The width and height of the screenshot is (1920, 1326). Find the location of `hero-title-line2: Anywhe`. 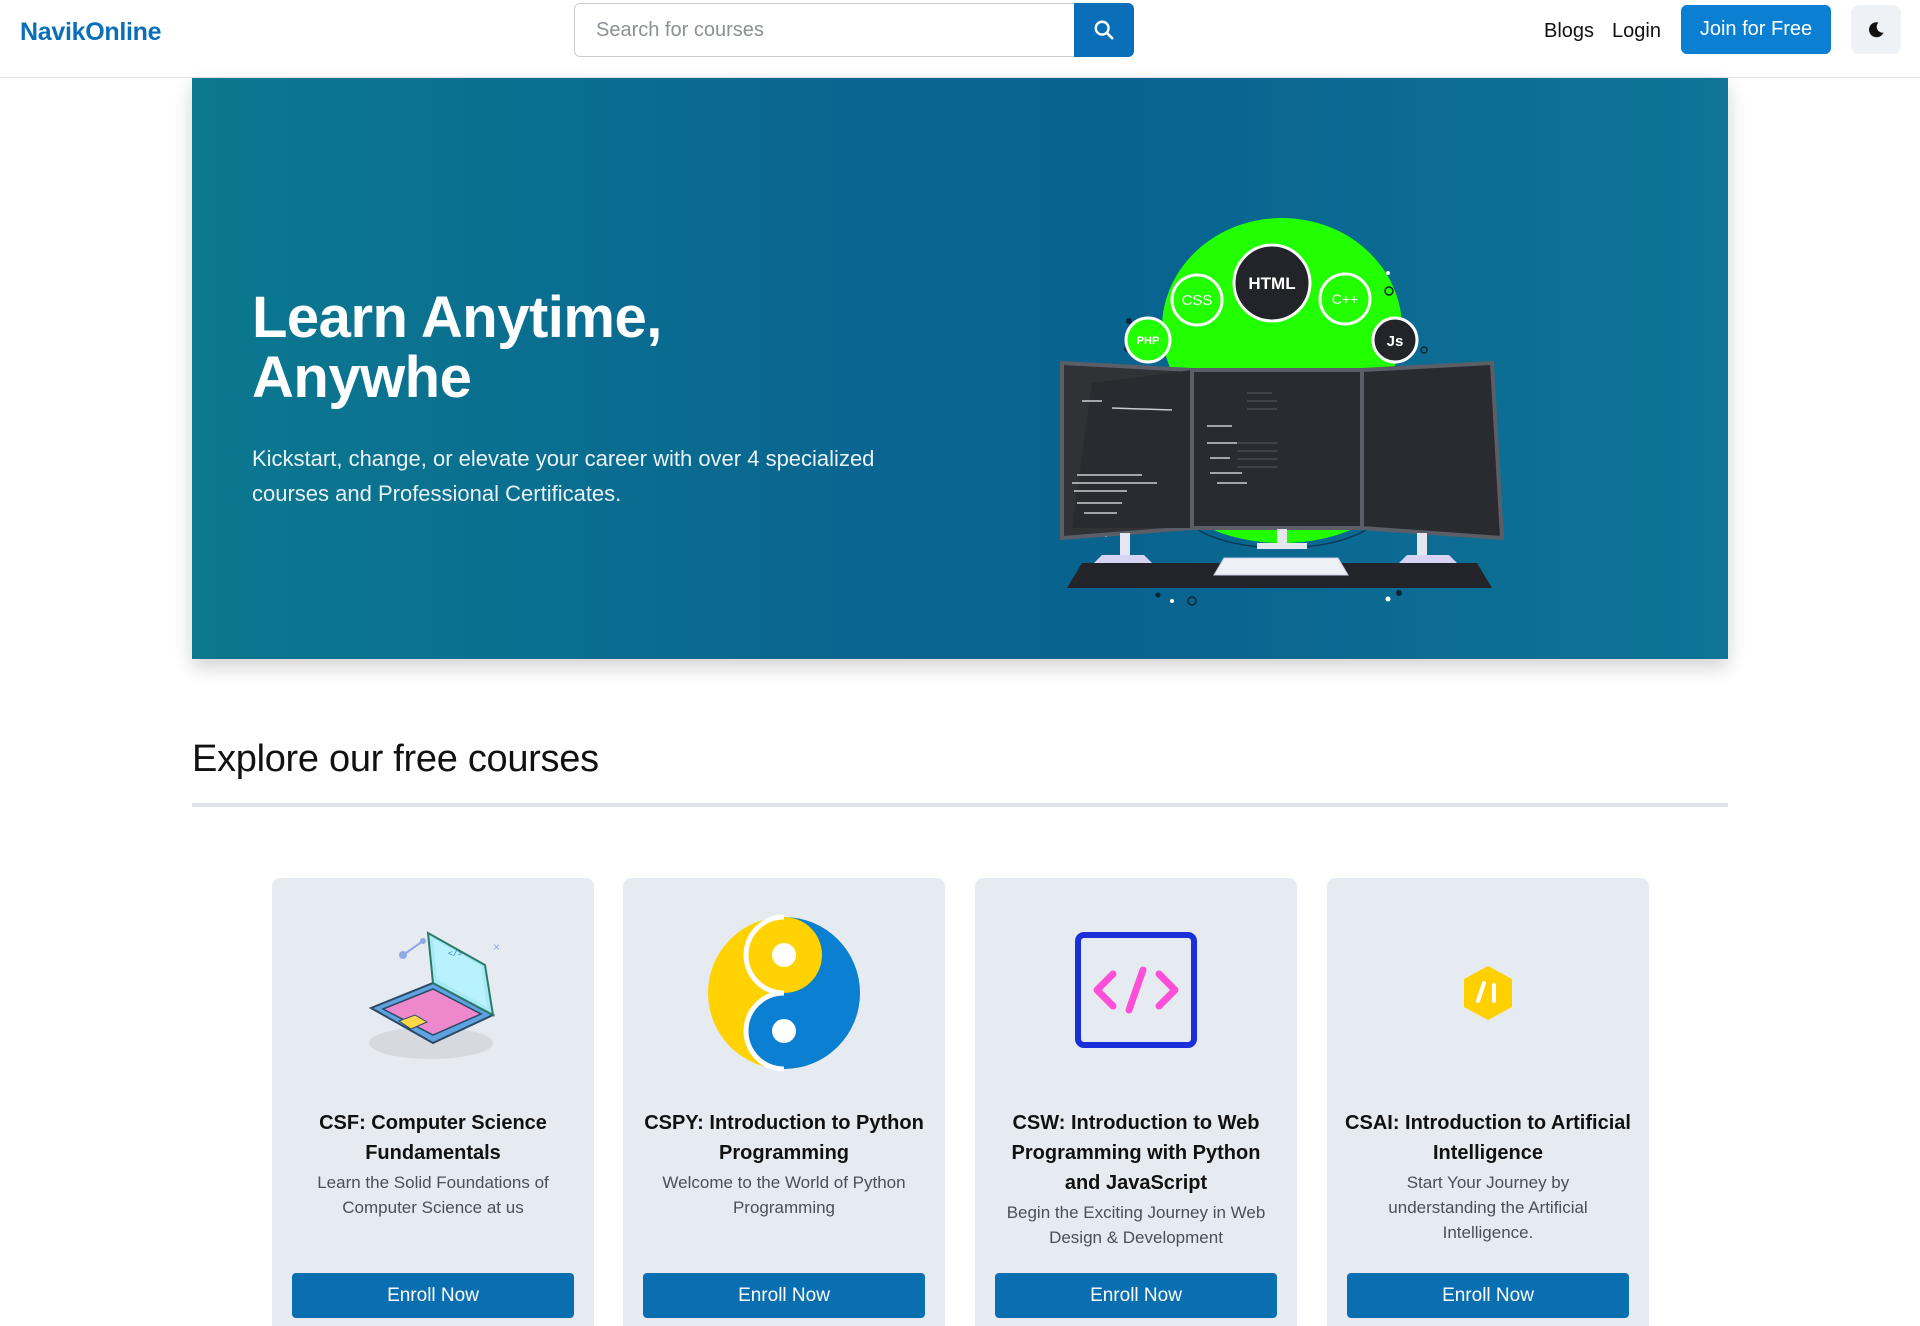

hero-title-line2: Anywhe is located at coordinates (362, 377).